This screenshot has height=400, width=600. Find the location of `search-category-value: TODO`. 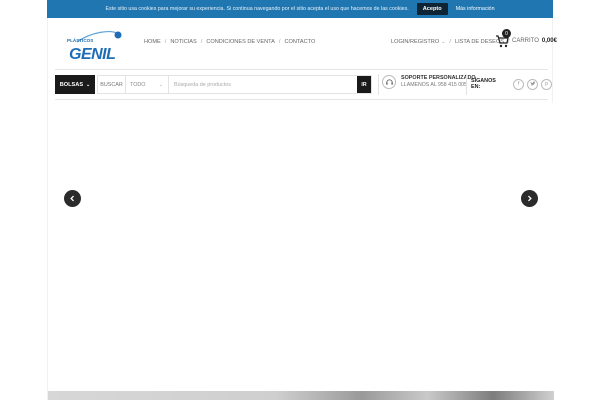

search-category-value: TODO is located at coordinates (138, 84).